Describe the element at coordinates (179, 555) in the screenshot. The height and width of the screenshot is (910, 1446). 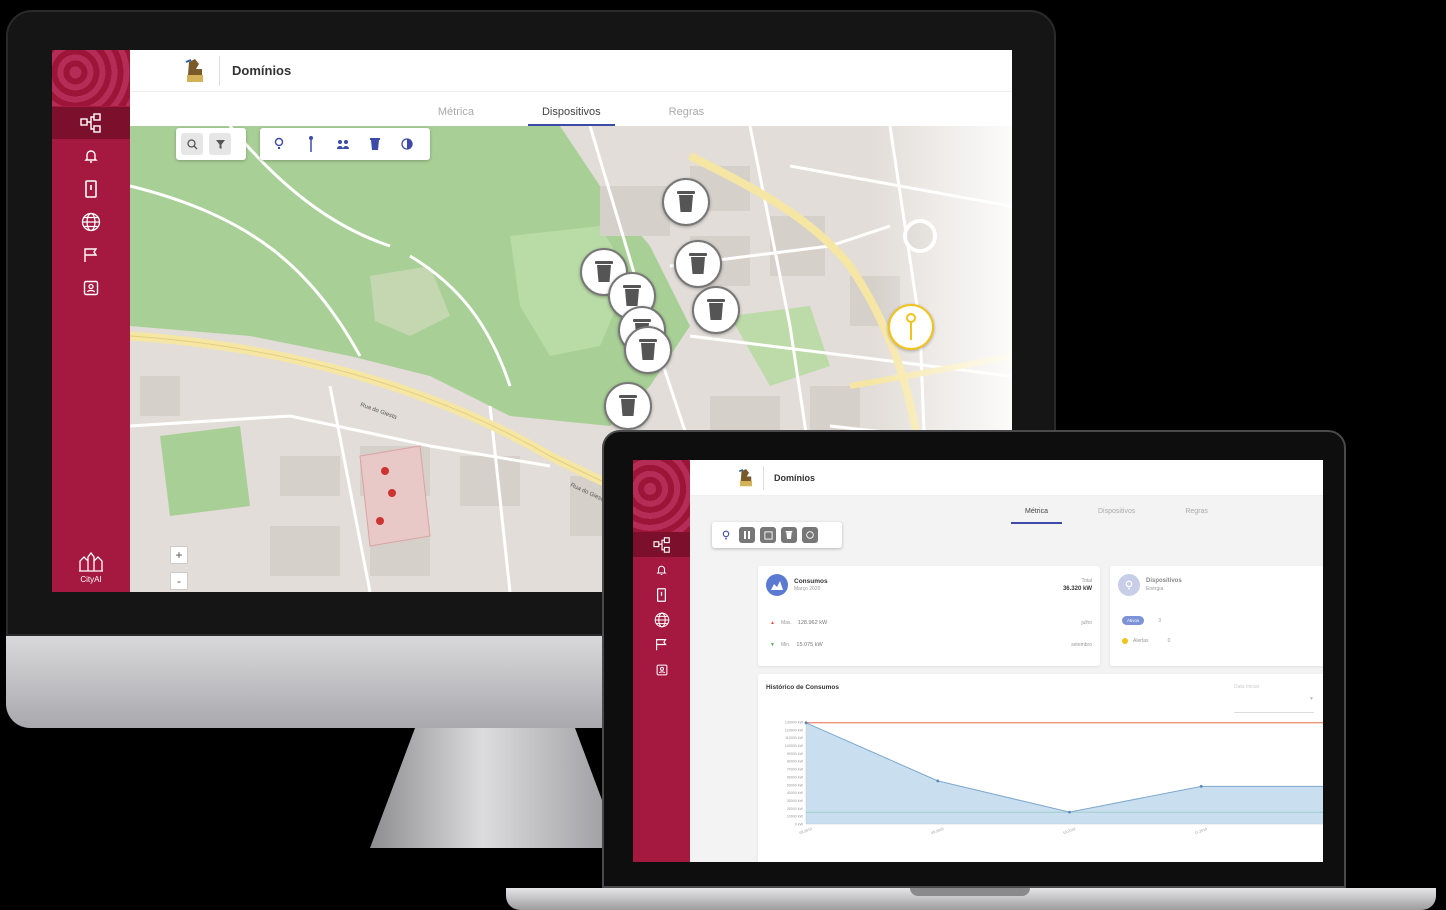
I see `zoom-in-button: +` at that location.